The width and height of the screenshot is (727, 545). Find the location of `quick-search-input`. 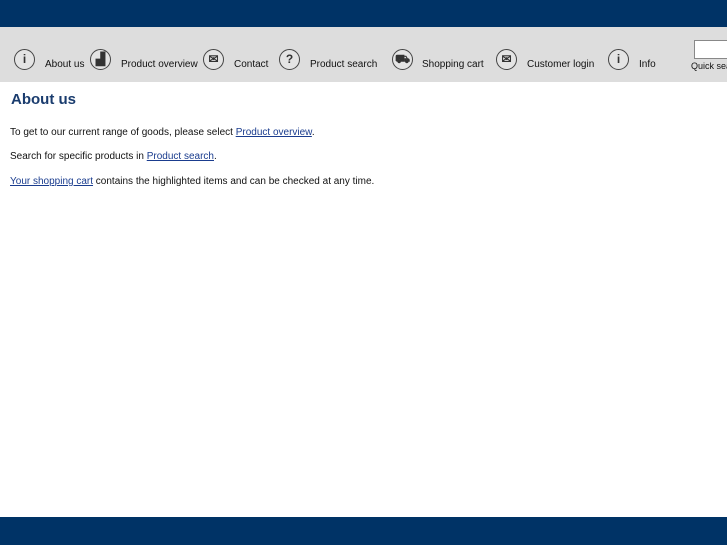

quick-search-input is located at coordinates (710, 49).